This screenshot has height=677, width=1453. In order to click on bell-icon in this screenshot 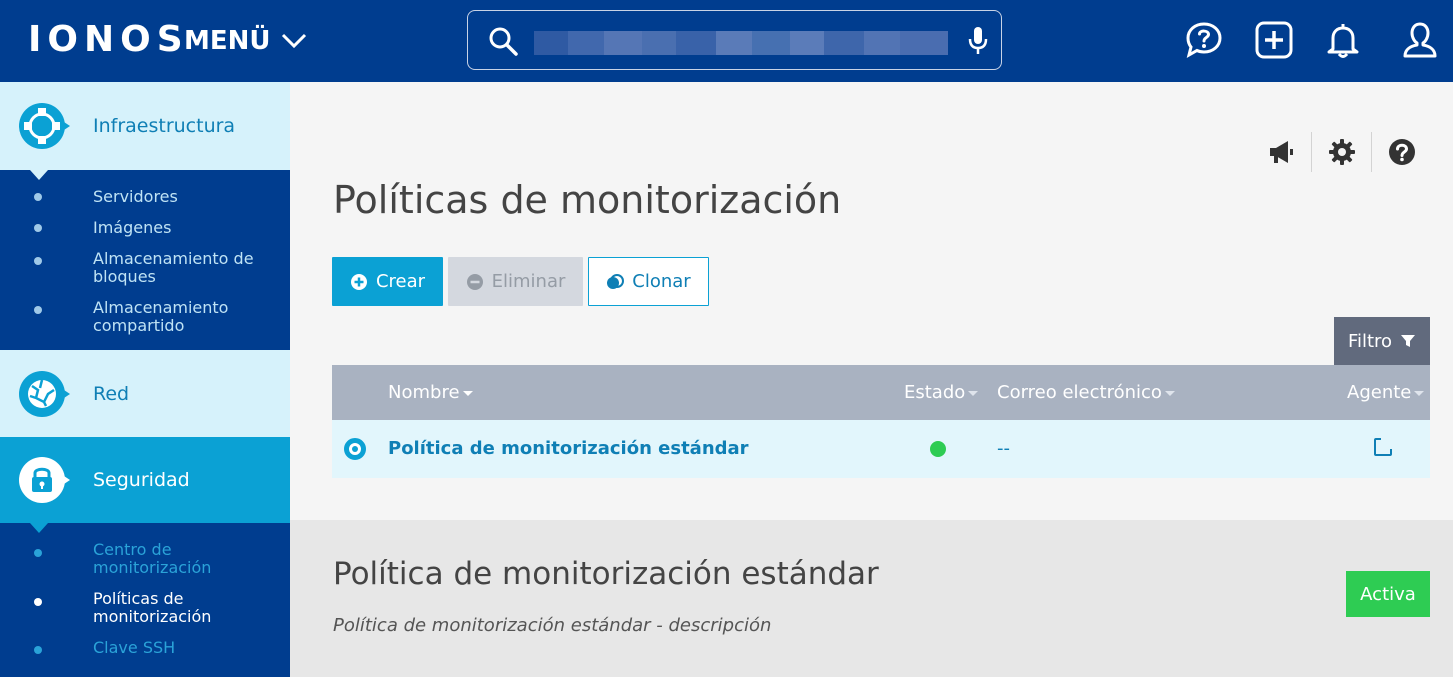, I will do `click(1343, 40)`.